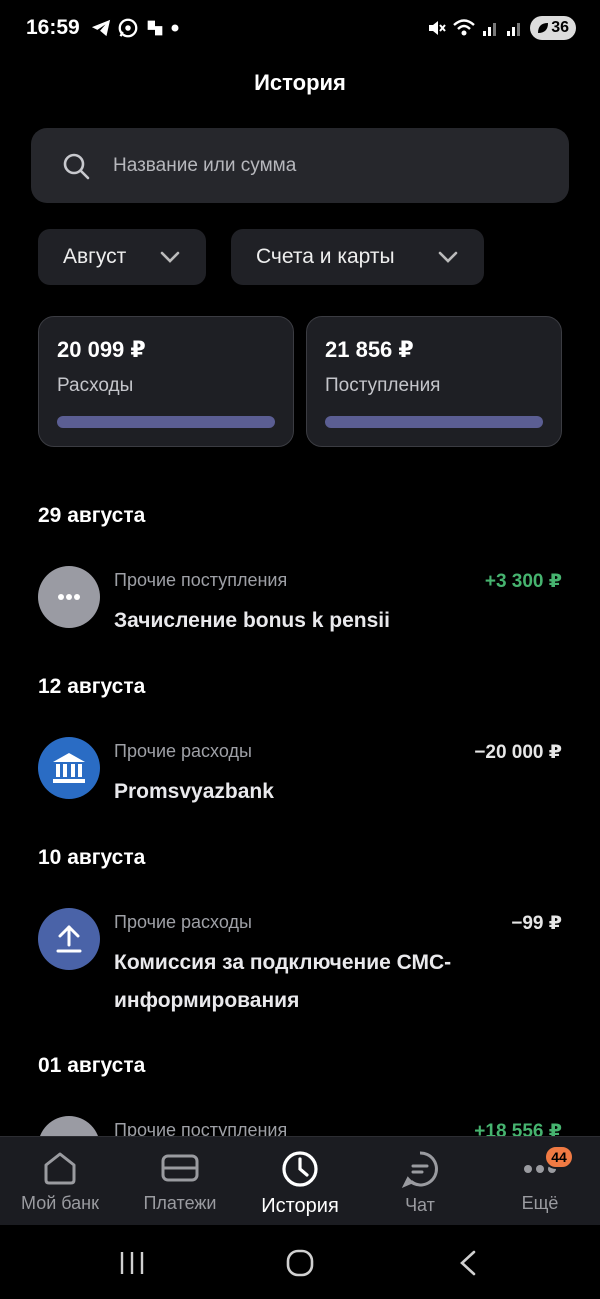 Image resolution: width=600 pixels, height=1299 pixels. Describe the element at coordinates (201, 580) in the screenshot. I see `transaction-category: Прочие поступления` at that location.